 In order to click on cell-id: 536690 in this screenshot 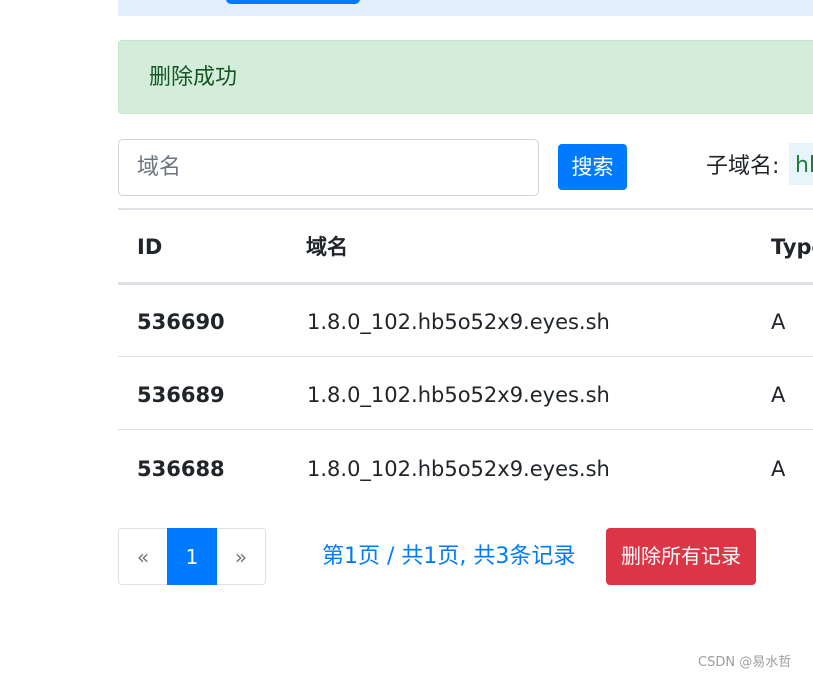, I will do `click(181, 322)`.